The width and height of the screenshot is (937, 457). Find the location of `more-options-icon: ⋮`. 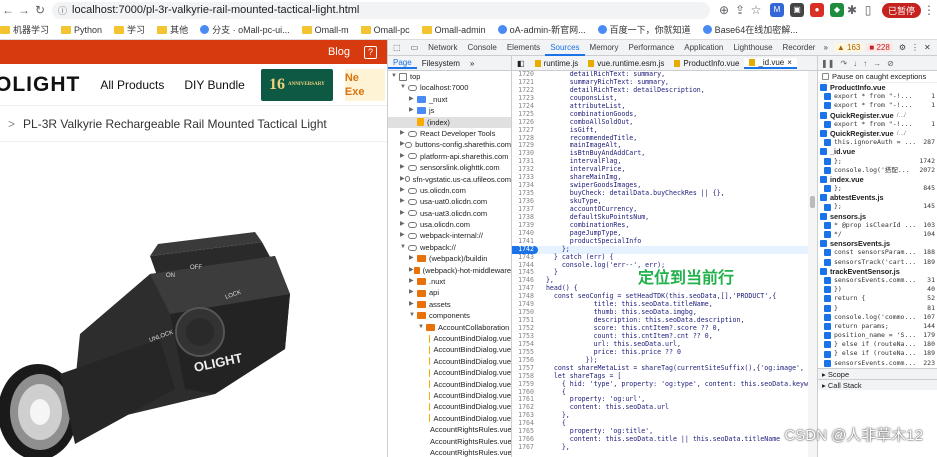

more-options-icon: ⋮ is located at coordinates (915, 47).